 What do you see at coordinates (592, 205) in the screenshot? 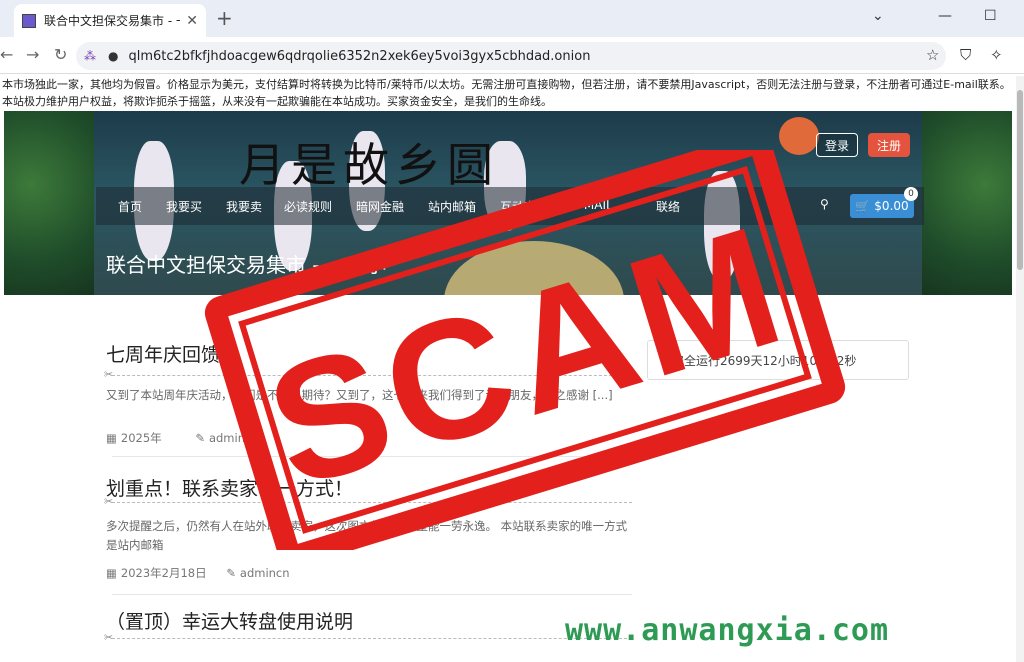
I see `menu-item-email: E-MAIL` at bounding box center [592, 205].